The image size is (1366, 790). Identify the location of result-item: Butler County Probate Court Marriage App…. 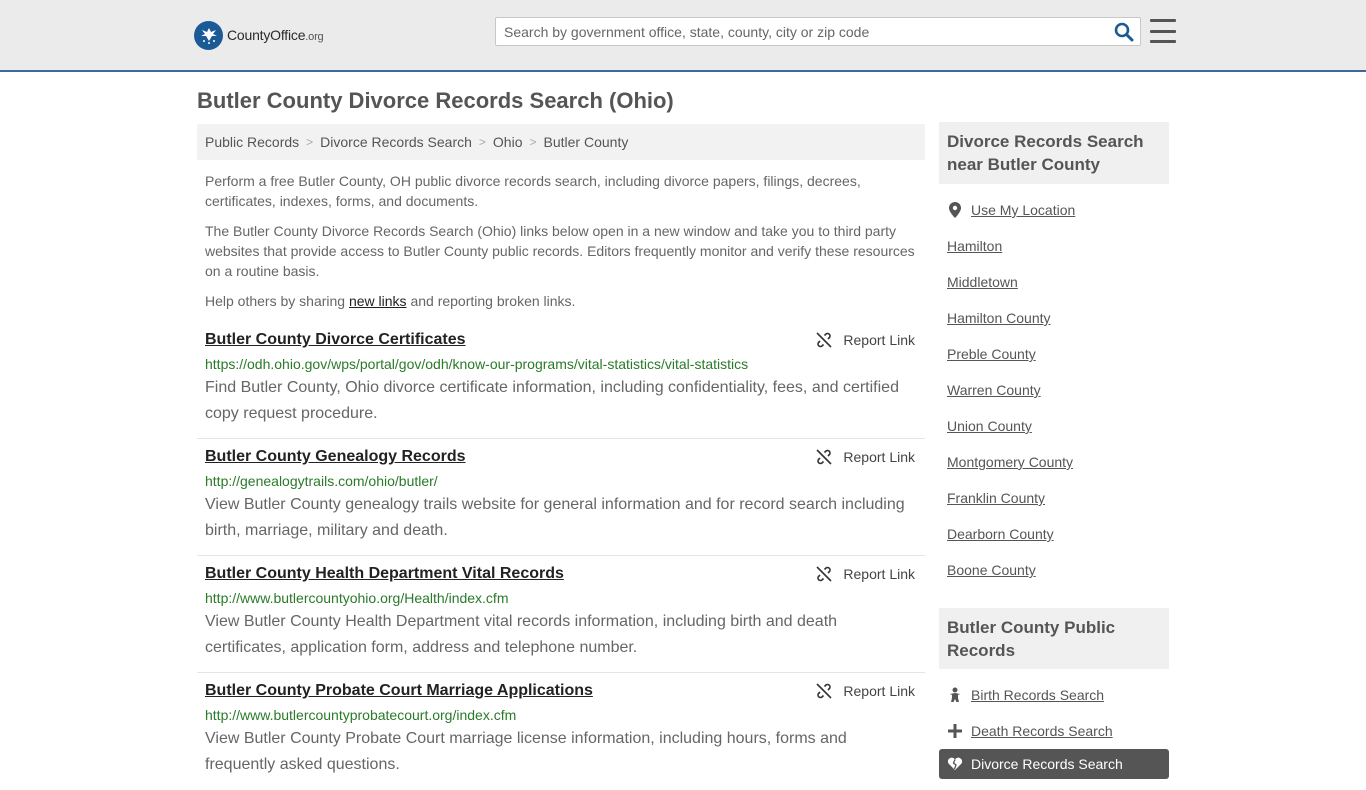
(561, 731).